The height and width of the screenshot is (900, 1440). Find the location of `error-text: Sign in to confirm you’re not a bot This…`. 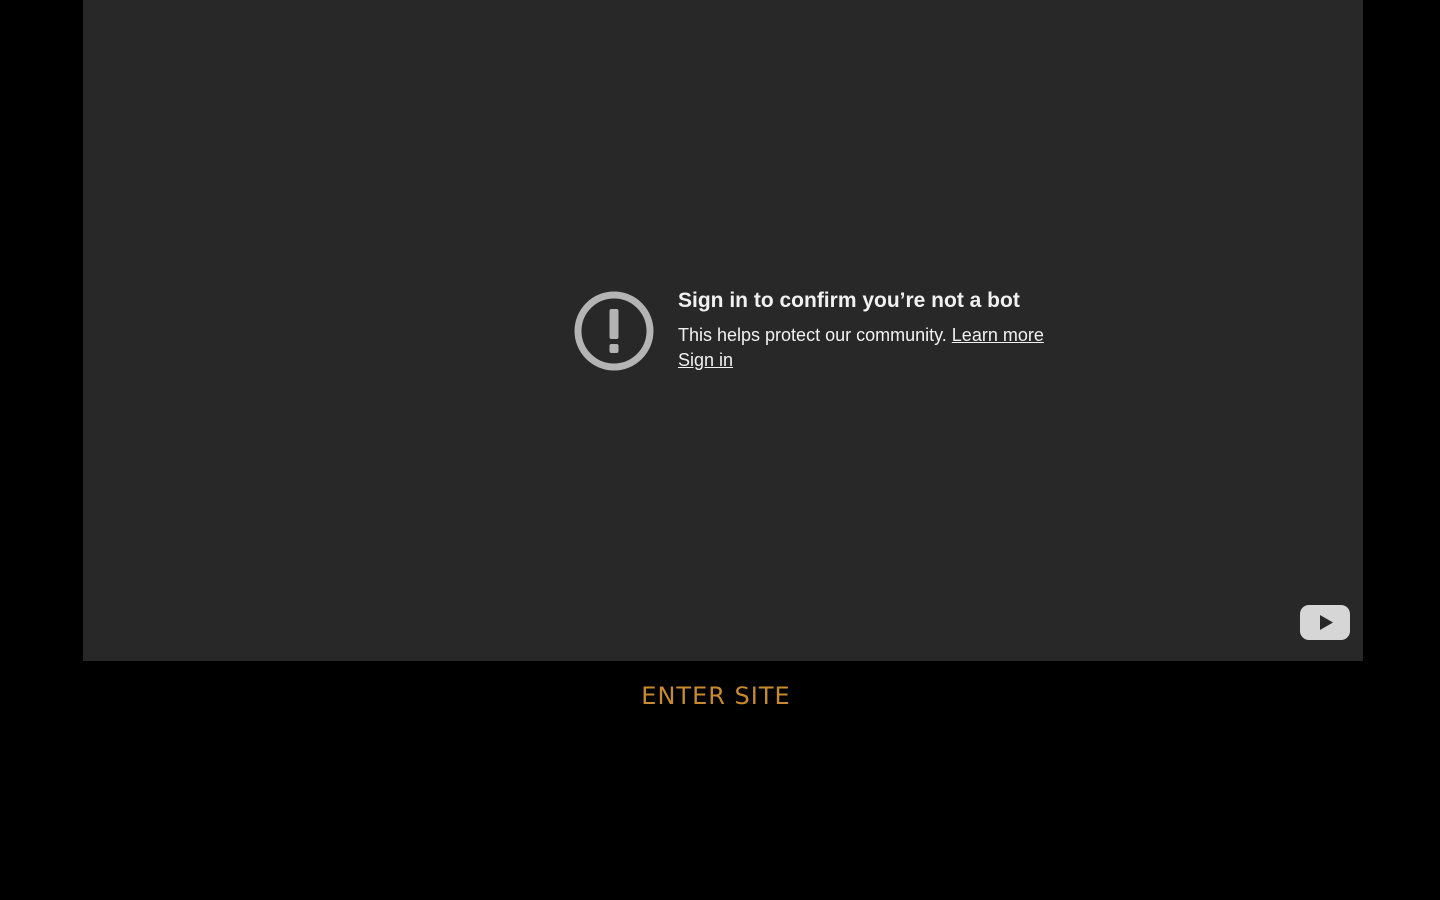

error-text: Sign in to confirm you’re not a bot This… is located at coordinates (861, 330).